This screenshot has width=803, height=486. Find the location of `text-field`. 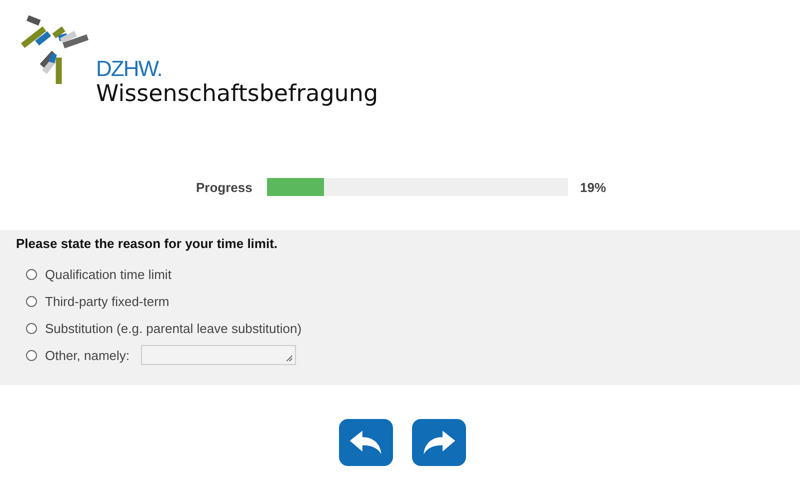

text-field is located at coordinates (218, 355).